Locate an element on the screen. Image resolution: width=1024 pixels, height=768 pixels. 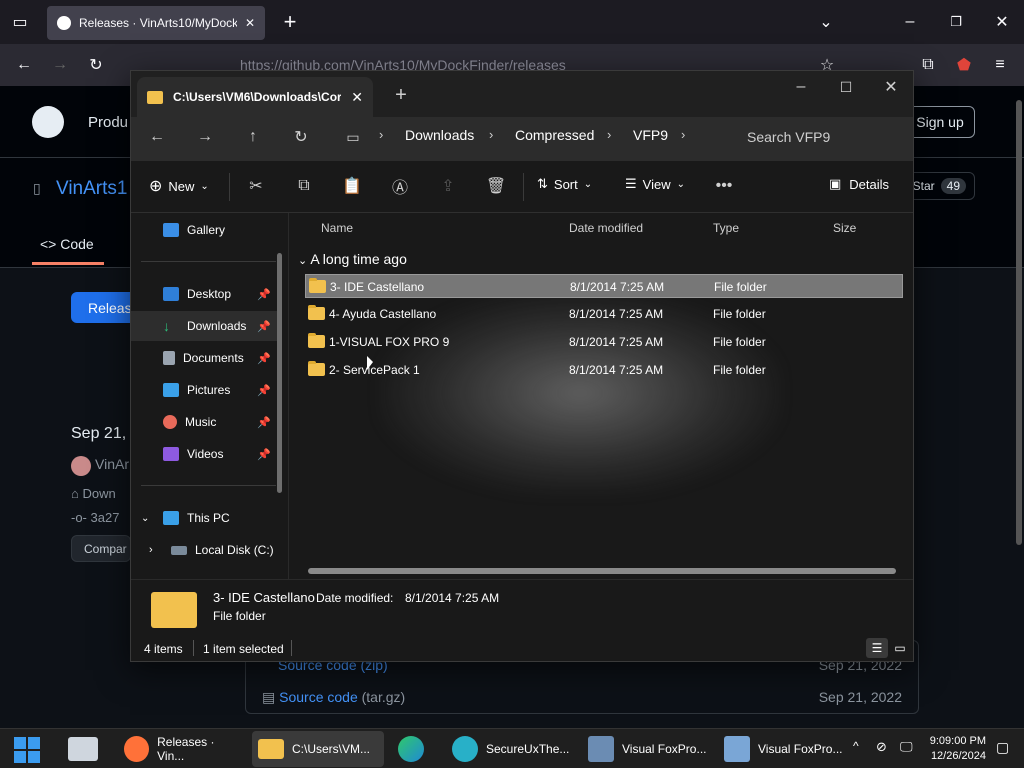
list-all-tabs-icon: ⌄ is located at coordinates (826, 22).